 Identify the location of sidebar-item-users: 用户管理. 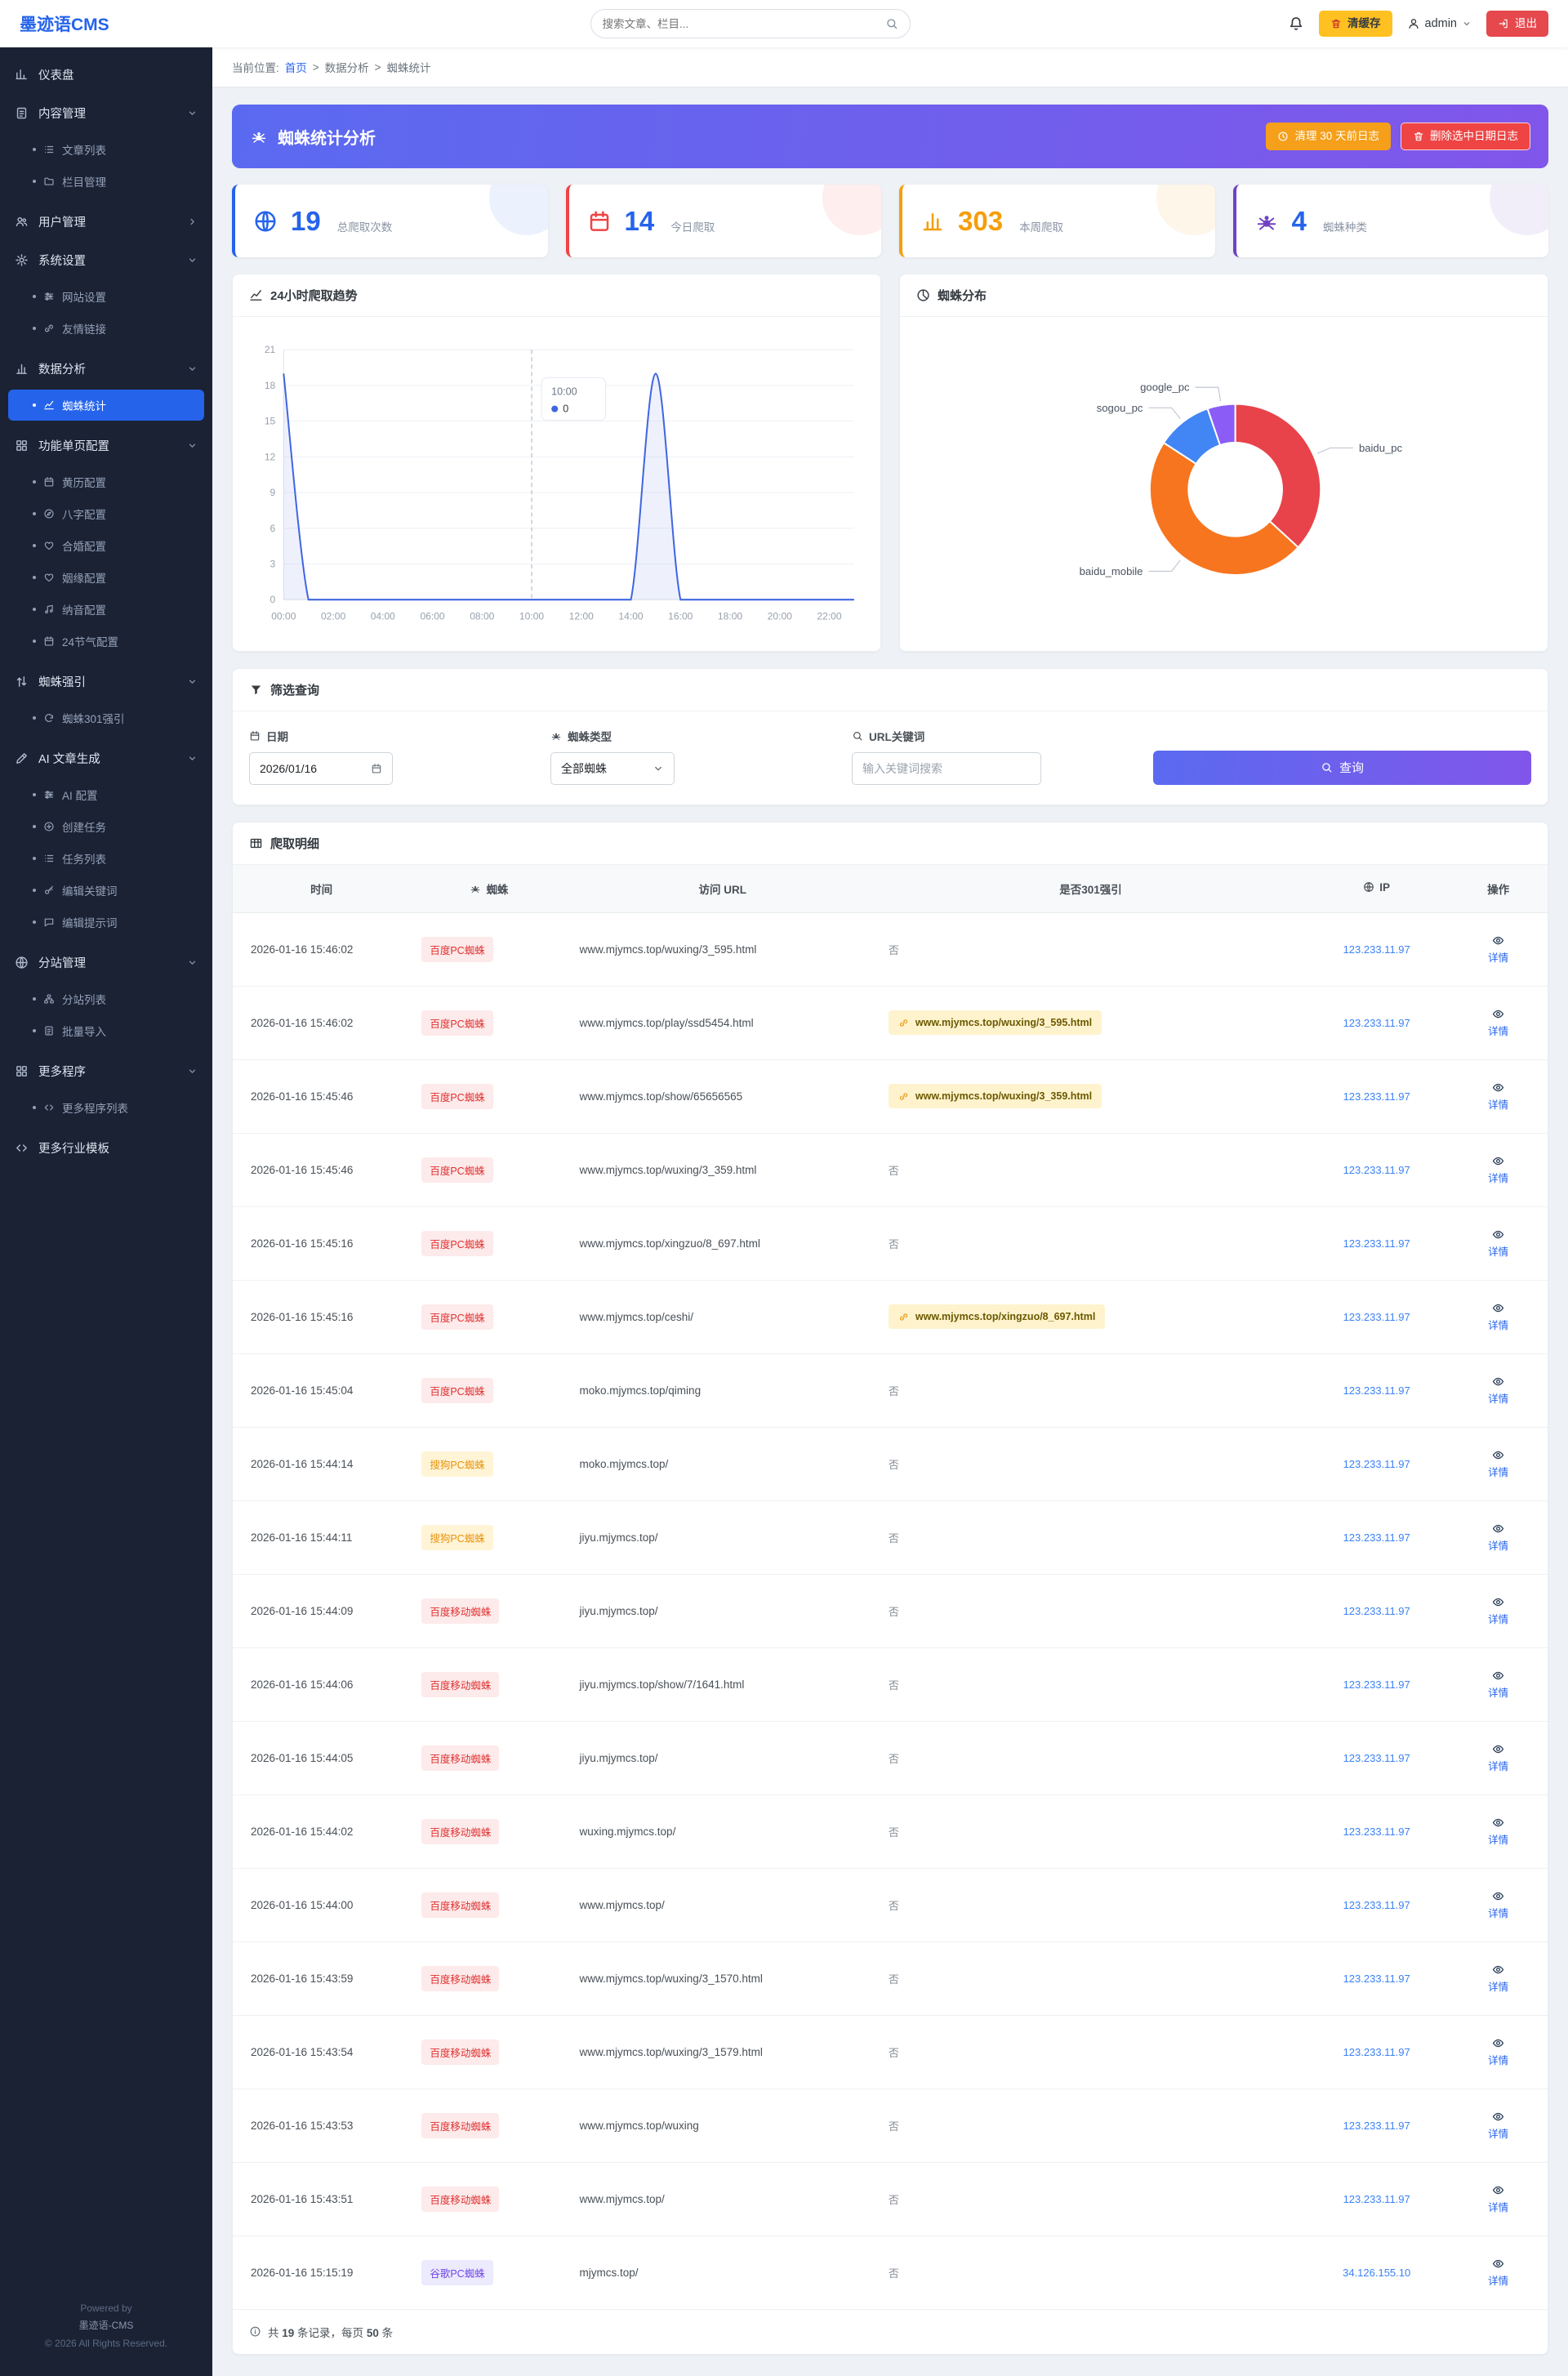
(106, 222).